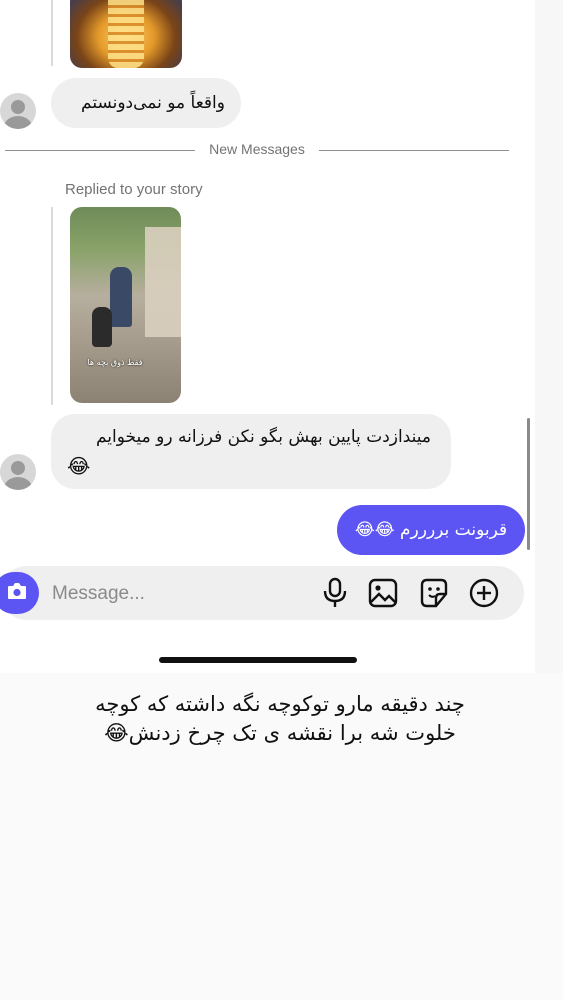 The height and width of the screenshot is (1000, 563). I want to click on divider-line-left, so click(100, 150).